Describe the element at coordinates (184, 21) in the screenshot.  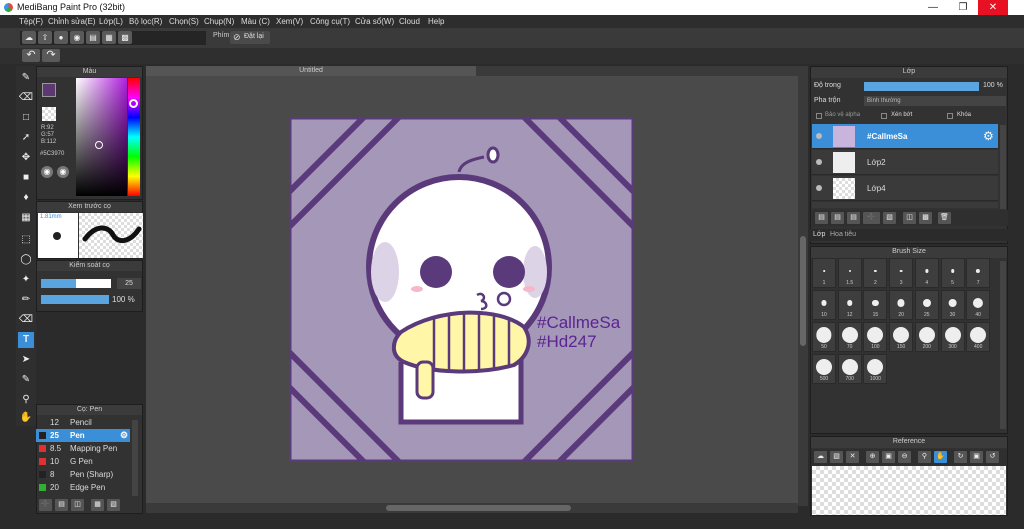
I see `menu-select: Chọn(S)` at that location.